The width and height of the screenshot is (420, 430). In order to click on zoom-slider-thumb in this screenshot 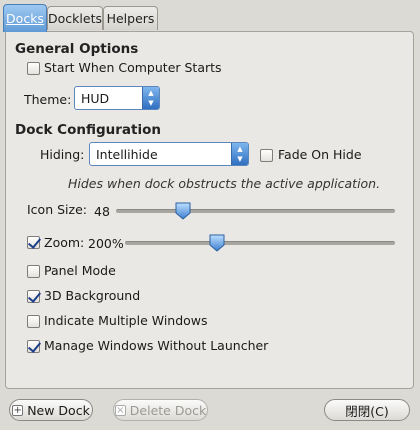, I will do `click(217, 243)`.